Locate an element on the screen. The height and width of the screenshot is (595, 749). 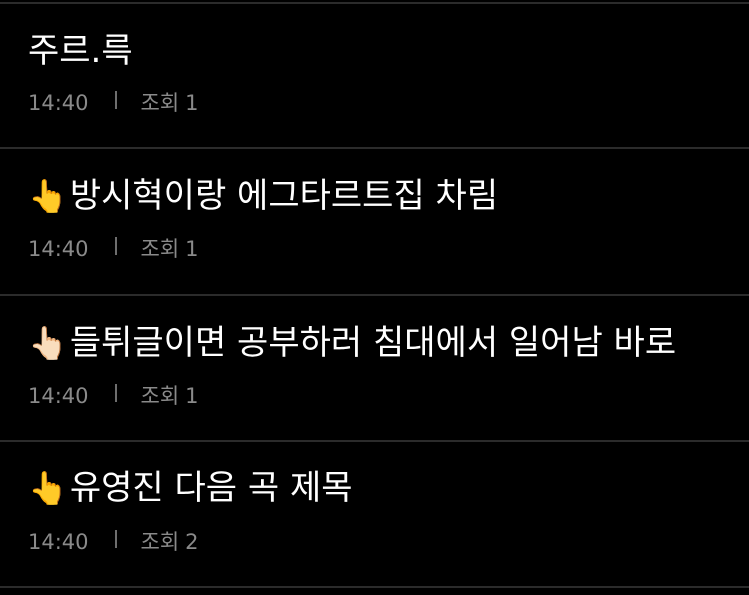
post-views: 조회 2 is located at coordinates (170, 542).